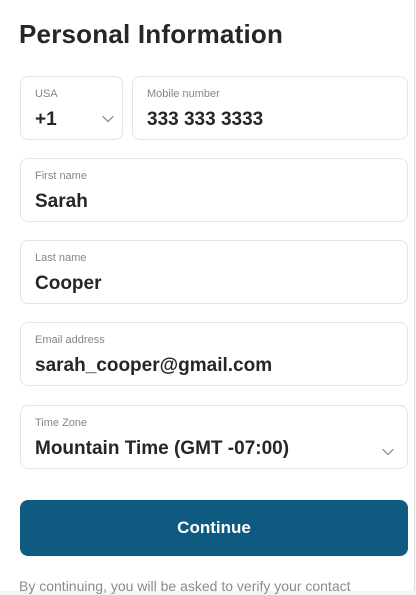  I want to click on email-address-value: sarah_cooper@gmail.com, so click(153, 365).